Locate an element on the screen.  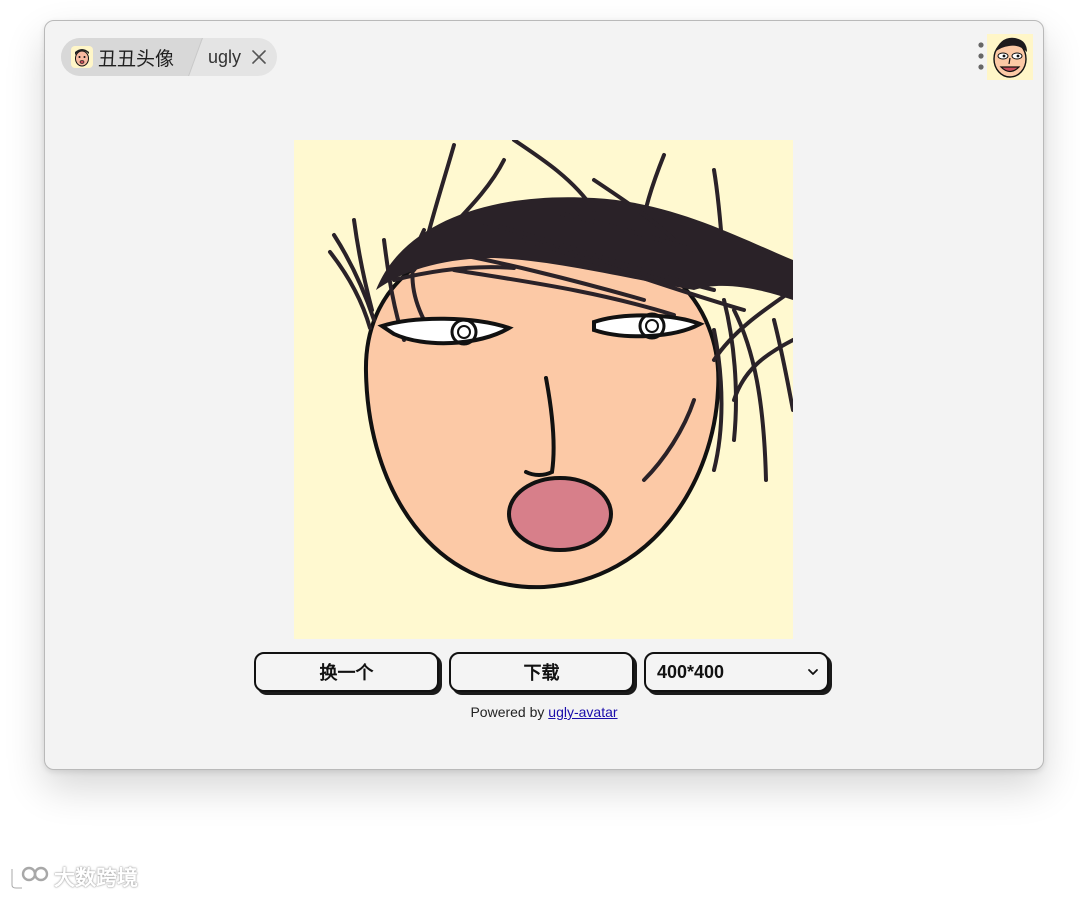
chevron-down-icon is located at coordinates (813, 672).